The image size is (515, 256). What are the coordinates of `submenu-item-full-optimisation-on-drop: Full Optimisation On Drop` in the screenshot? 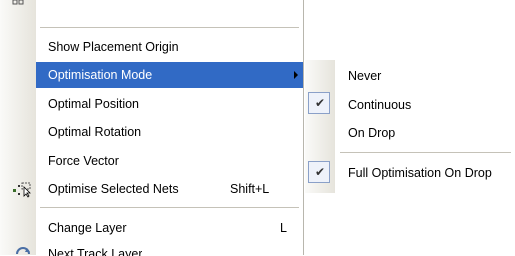 It's located at (425, 173).